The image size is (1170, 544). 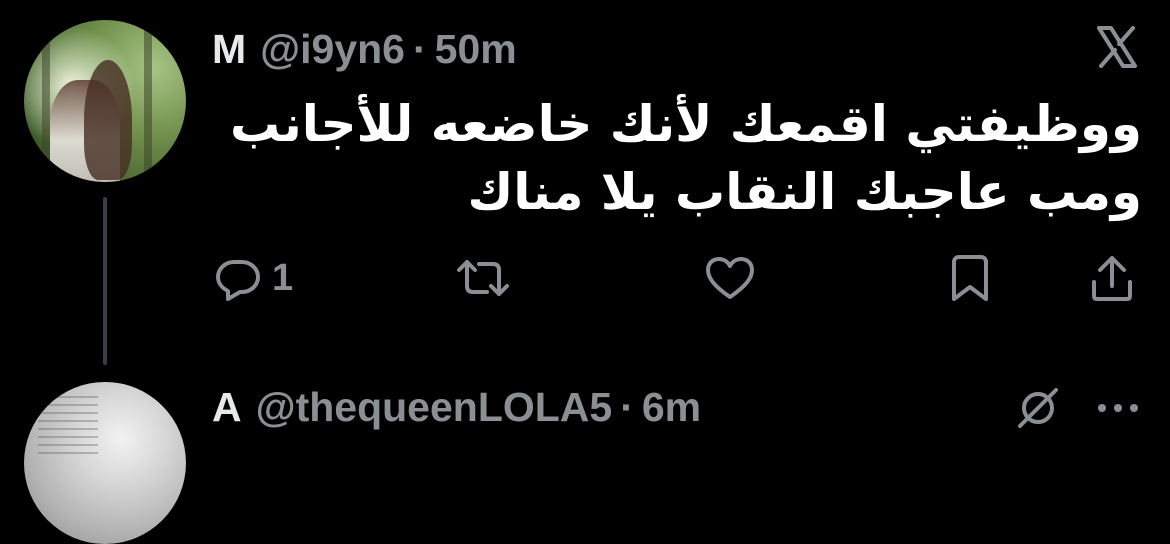 I want to click on reply-icon, so click(x=238, y=280).